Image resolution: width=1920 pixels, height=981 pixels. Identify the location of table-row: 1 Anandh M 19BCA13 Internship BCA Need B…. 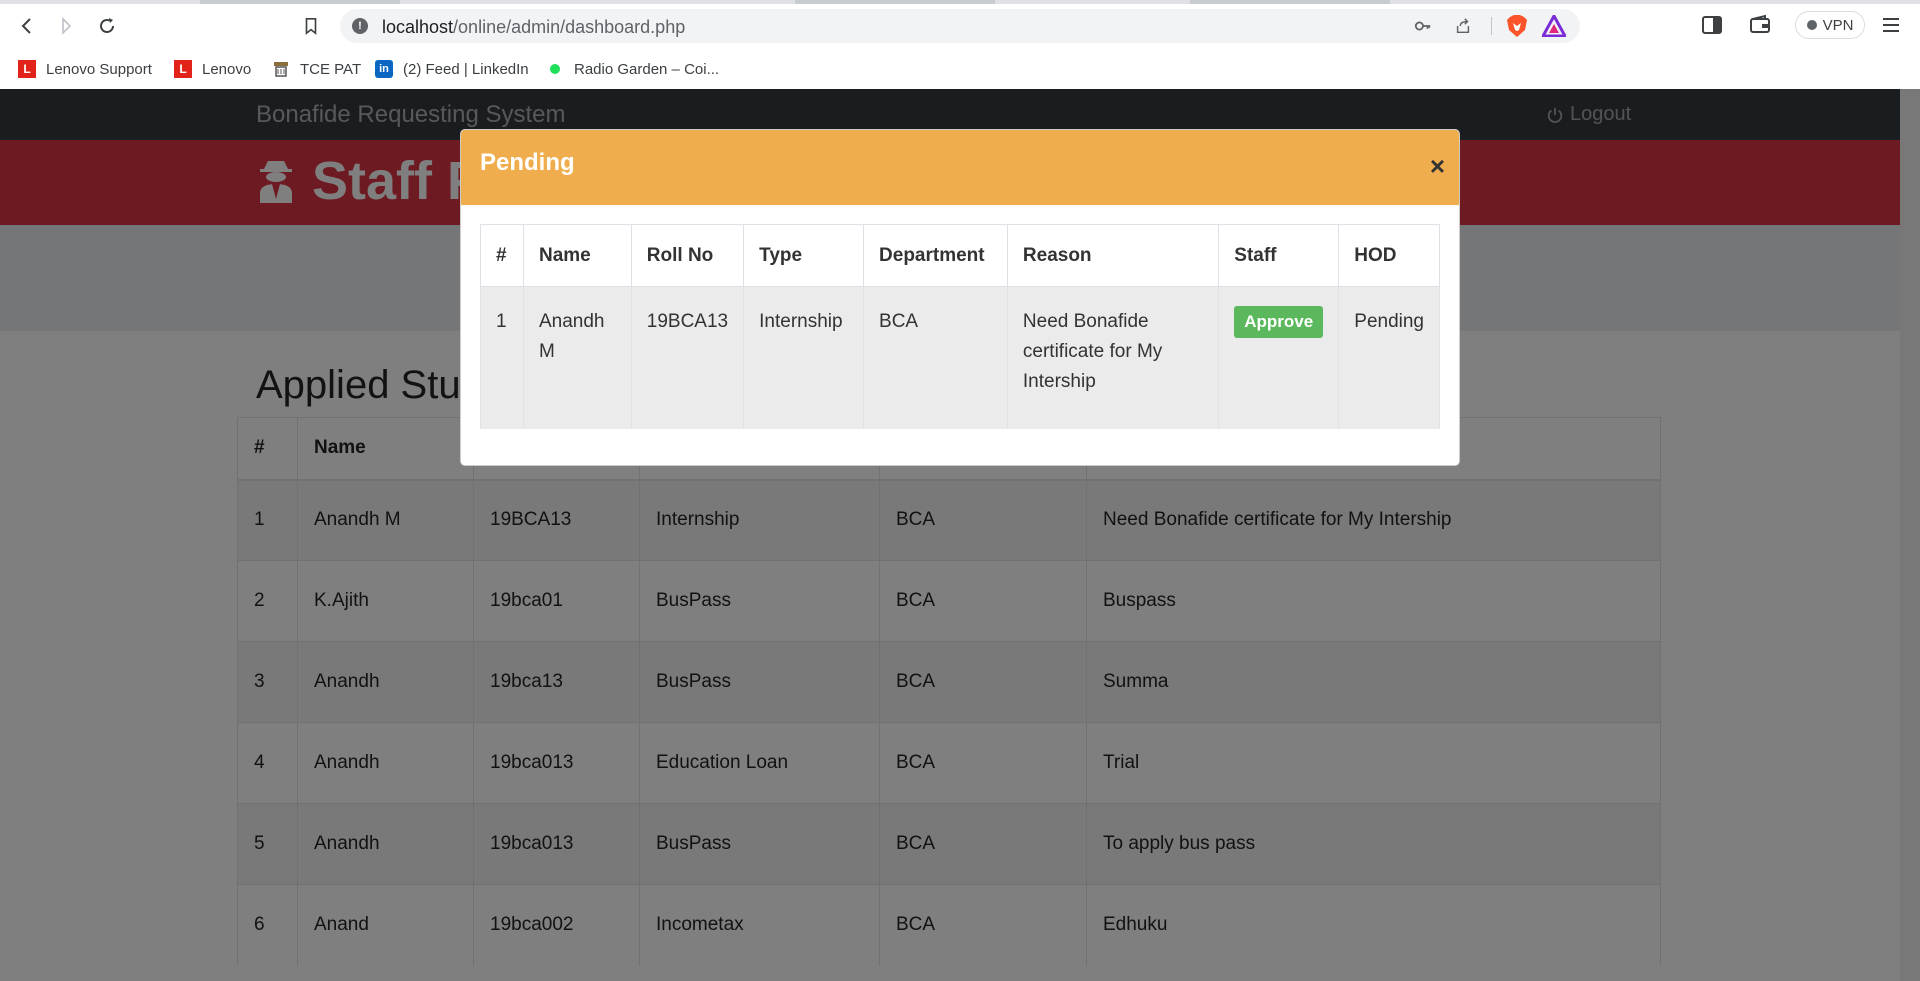
(960, 357).